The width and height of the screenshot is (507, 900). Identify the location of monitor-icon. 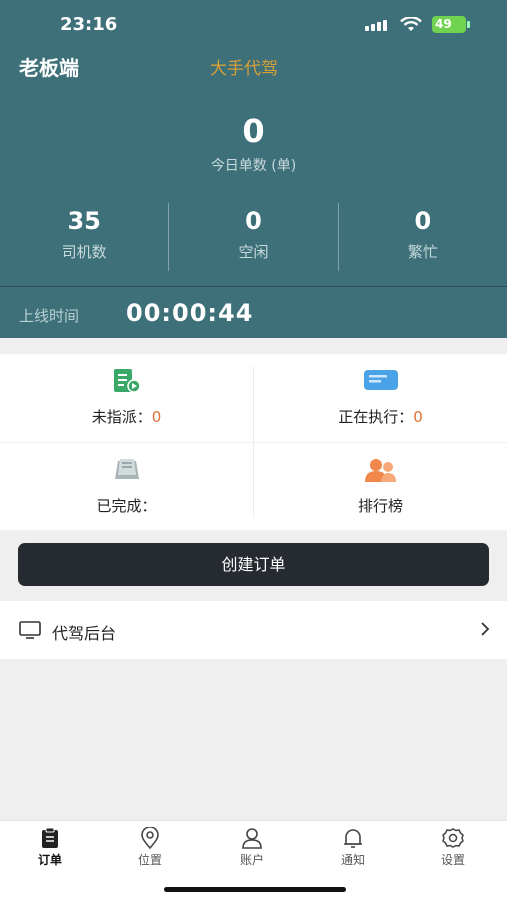
(30, 630).